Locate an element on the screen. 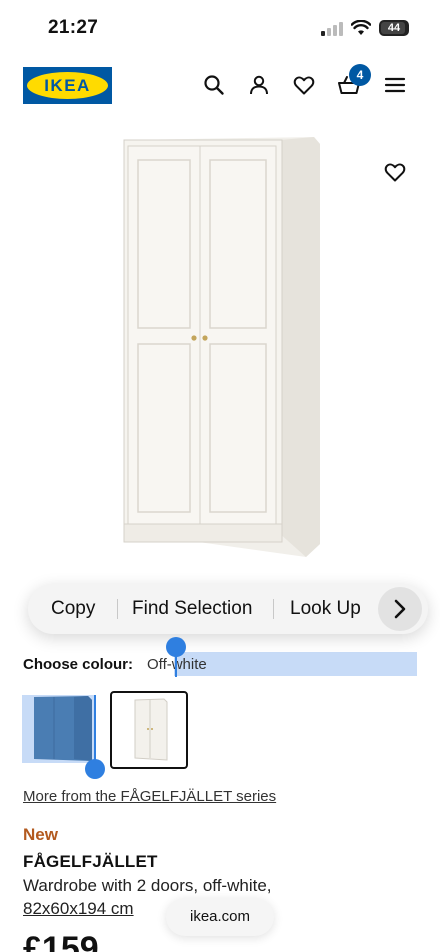  colour-chooser-row: Choose colour: Off-white is located at coordinates (115, 665).